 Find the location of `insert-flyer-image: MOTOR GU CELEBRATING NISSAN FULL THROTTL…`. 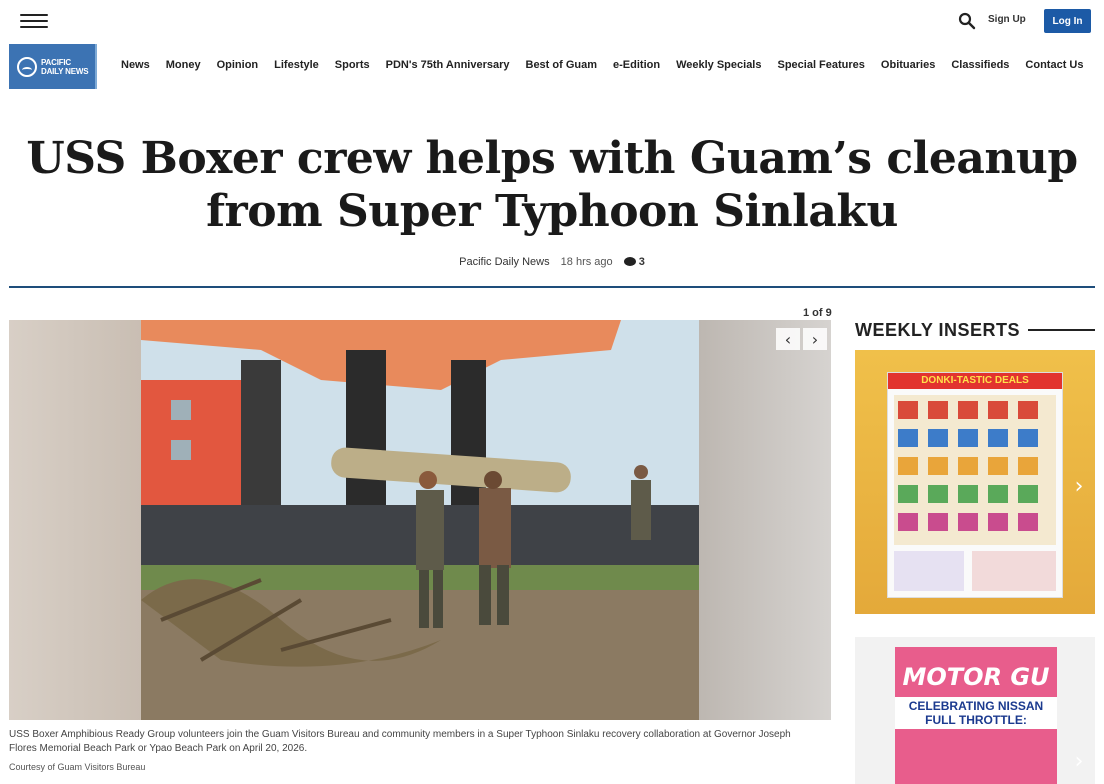

insert-flyer-image: MOTOR GU CELEBRATING NISSAN FULL THROTTL… is located at coordinates (976, 715).